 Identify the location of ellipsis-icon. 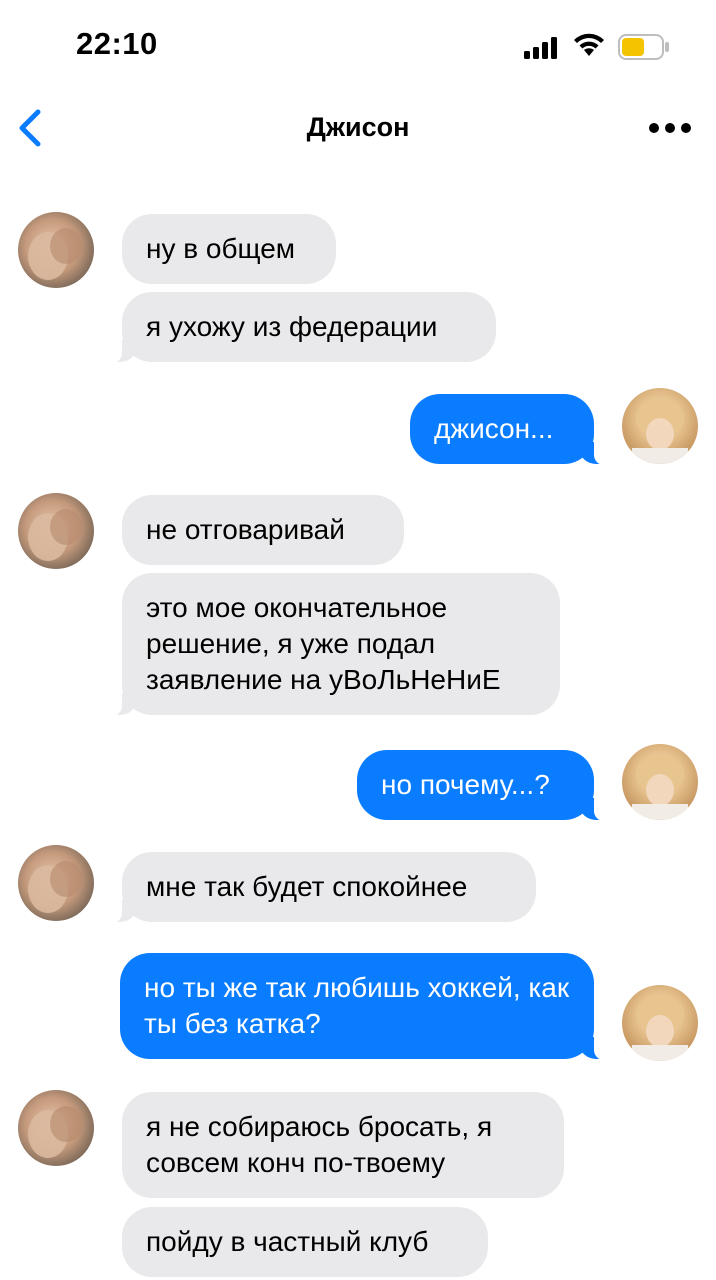
(670, 128).